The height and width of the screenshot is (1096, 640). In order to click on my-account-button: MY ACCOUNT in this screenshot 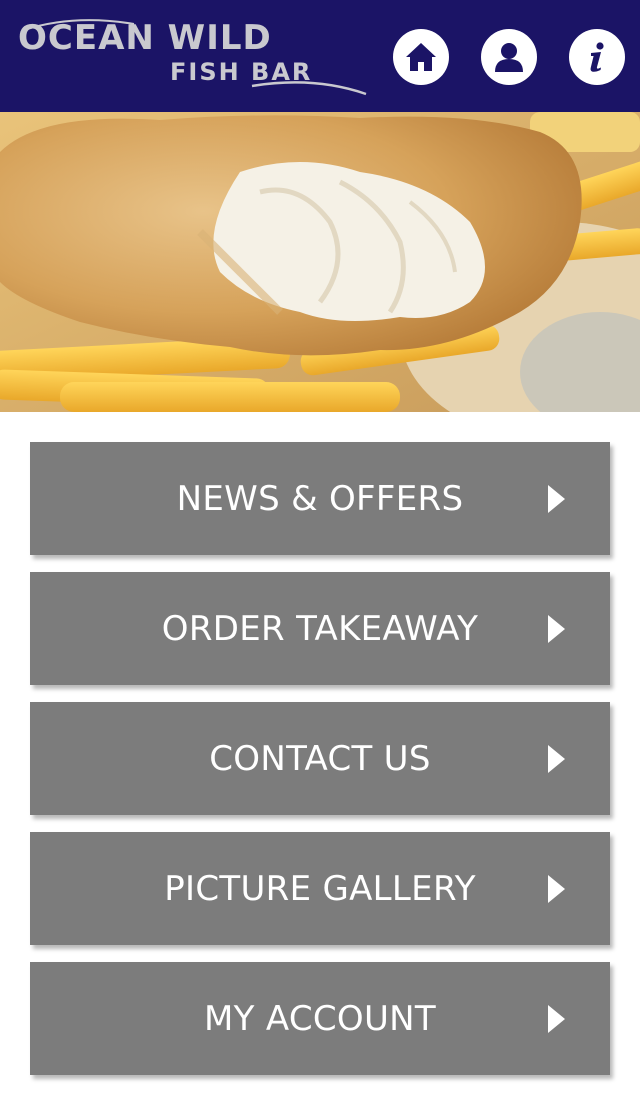, I will do `click(320, 1018)`.